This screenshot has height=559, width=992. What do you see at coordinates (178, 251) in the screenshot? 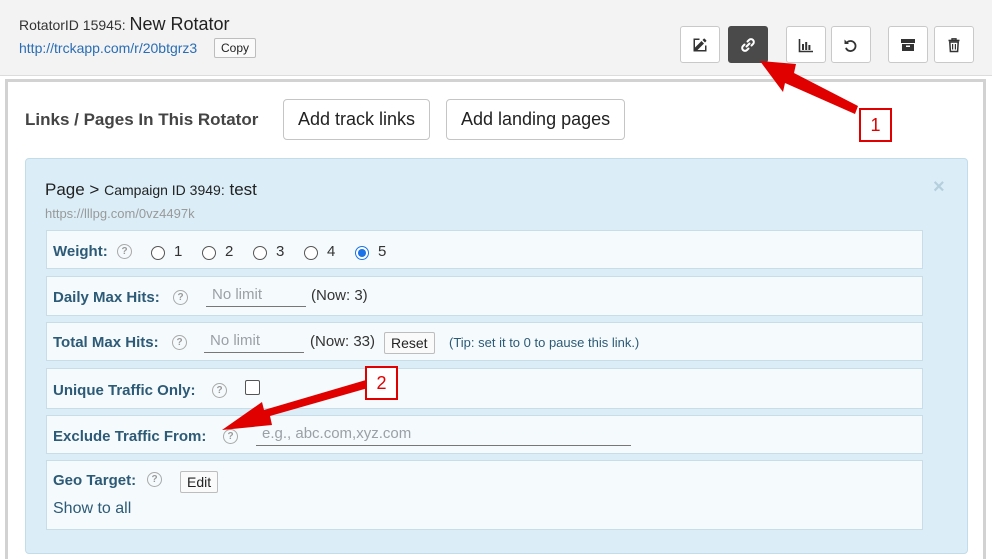
I see `weight-option-label: 1` at bounding box center [178, 251].